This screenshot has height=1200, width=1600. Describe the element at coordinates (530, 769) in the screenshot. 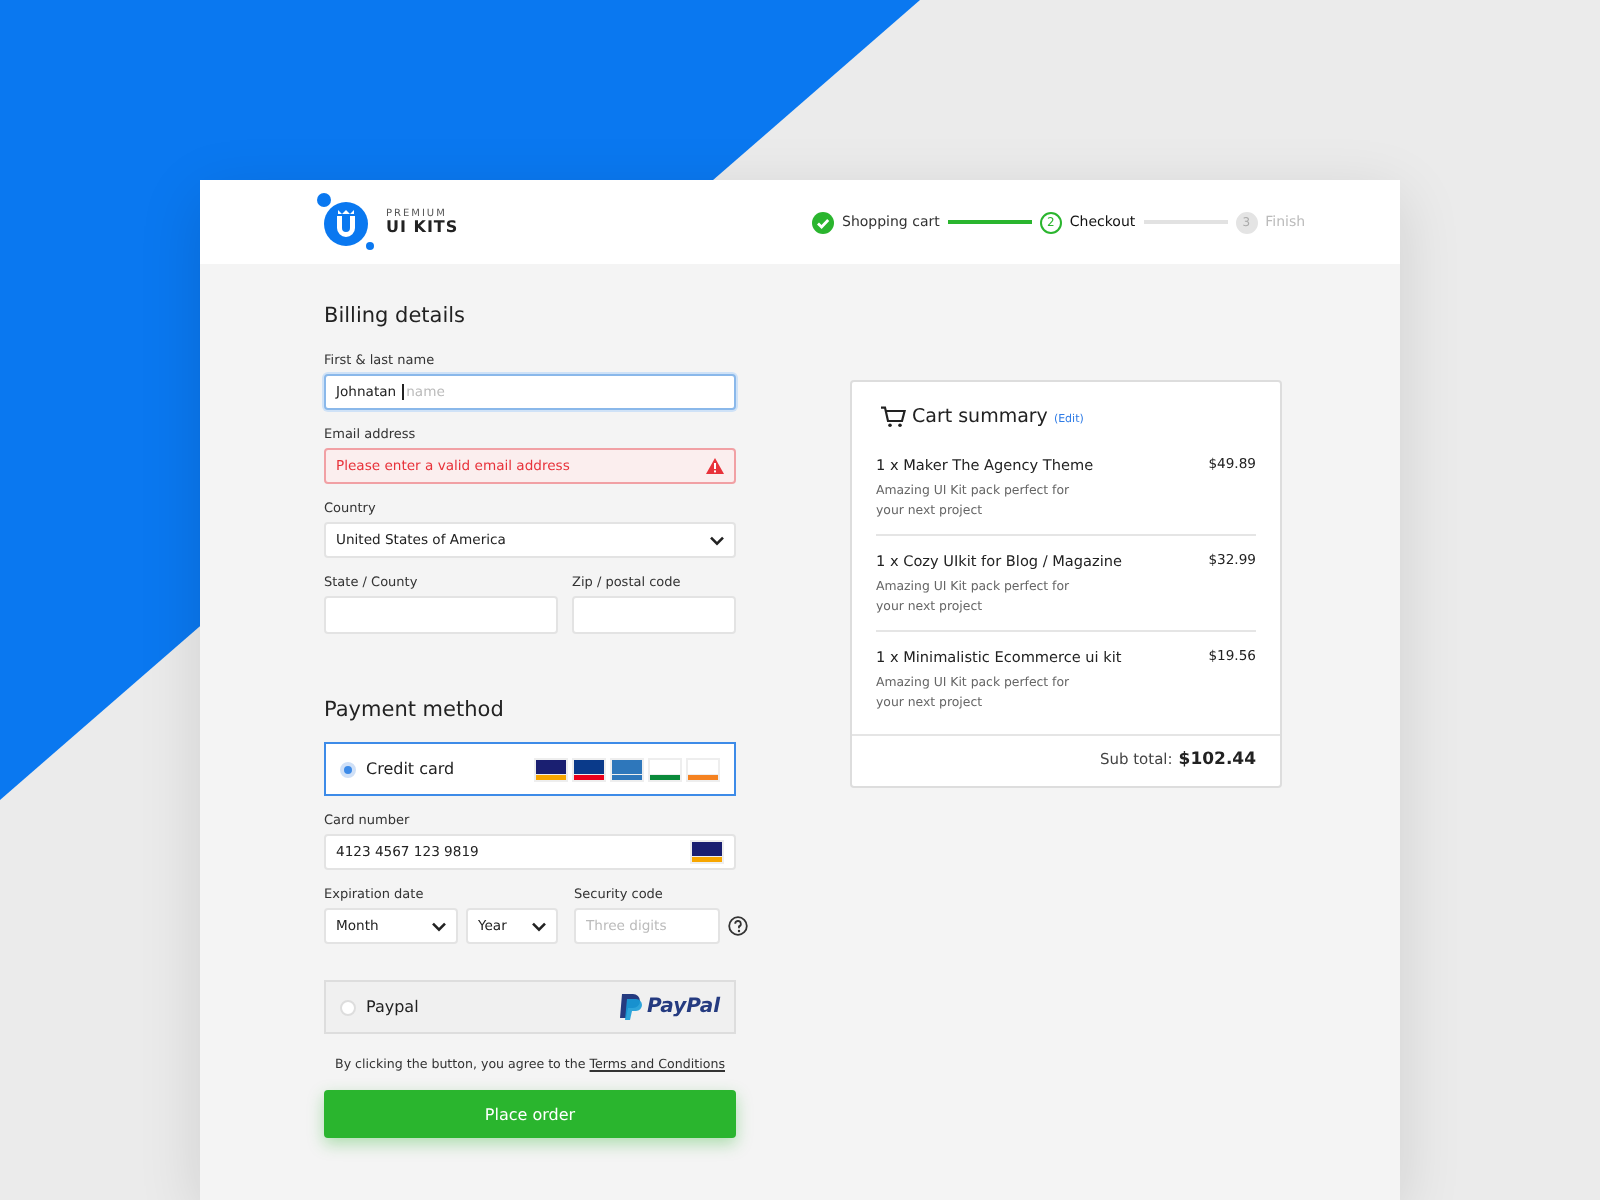

I see `payment-option: Credit card` at that location.